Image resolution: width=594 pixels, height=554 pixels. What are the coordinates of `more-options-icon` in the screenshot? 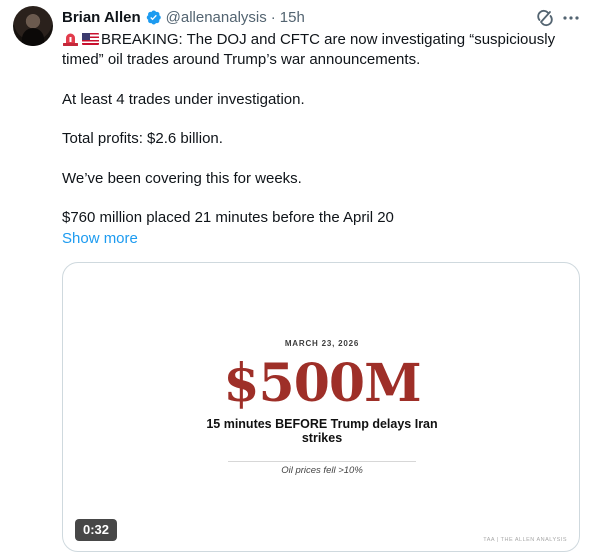 It's located at (571, 18).